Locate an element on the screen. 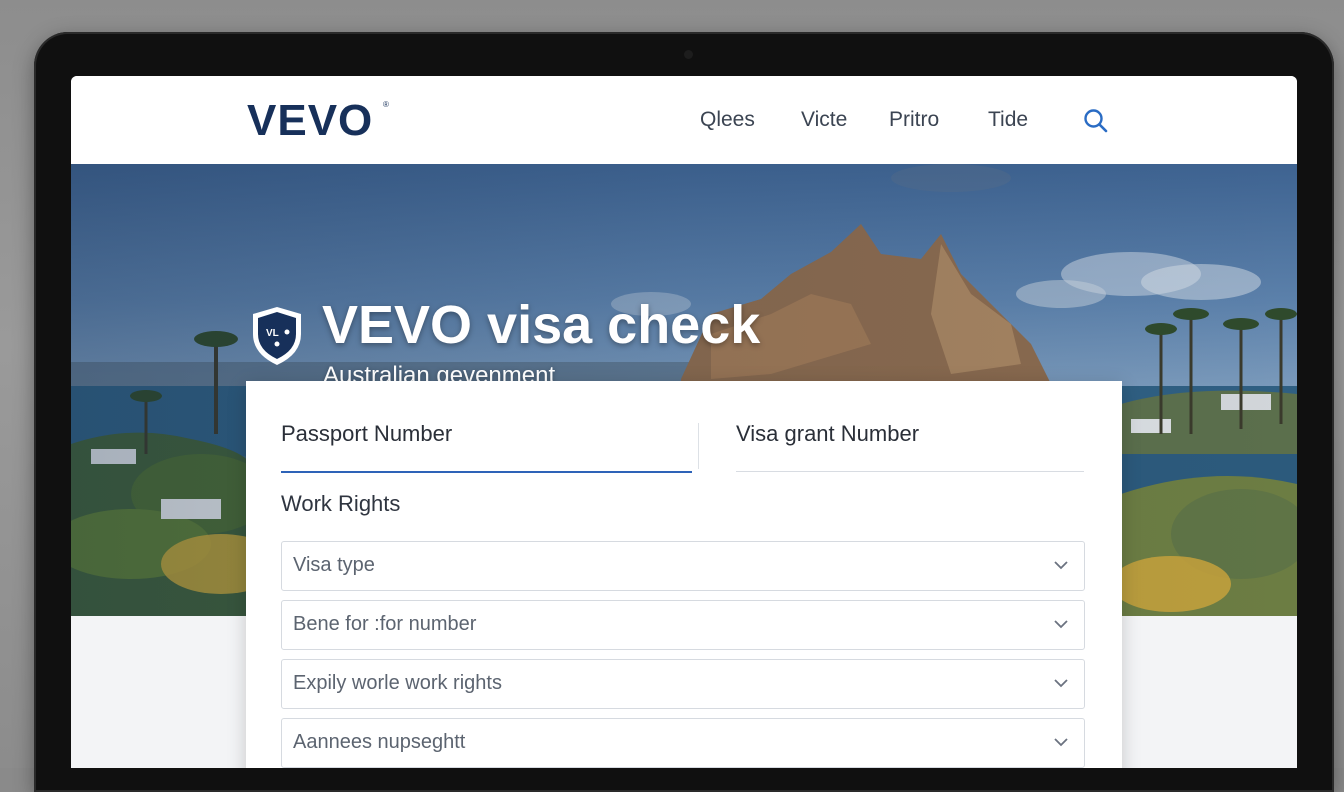 Image resolution: width=1344 pixels, height=792 pixels. visa-type-select: Visa type is located at coordinates (683, 566).